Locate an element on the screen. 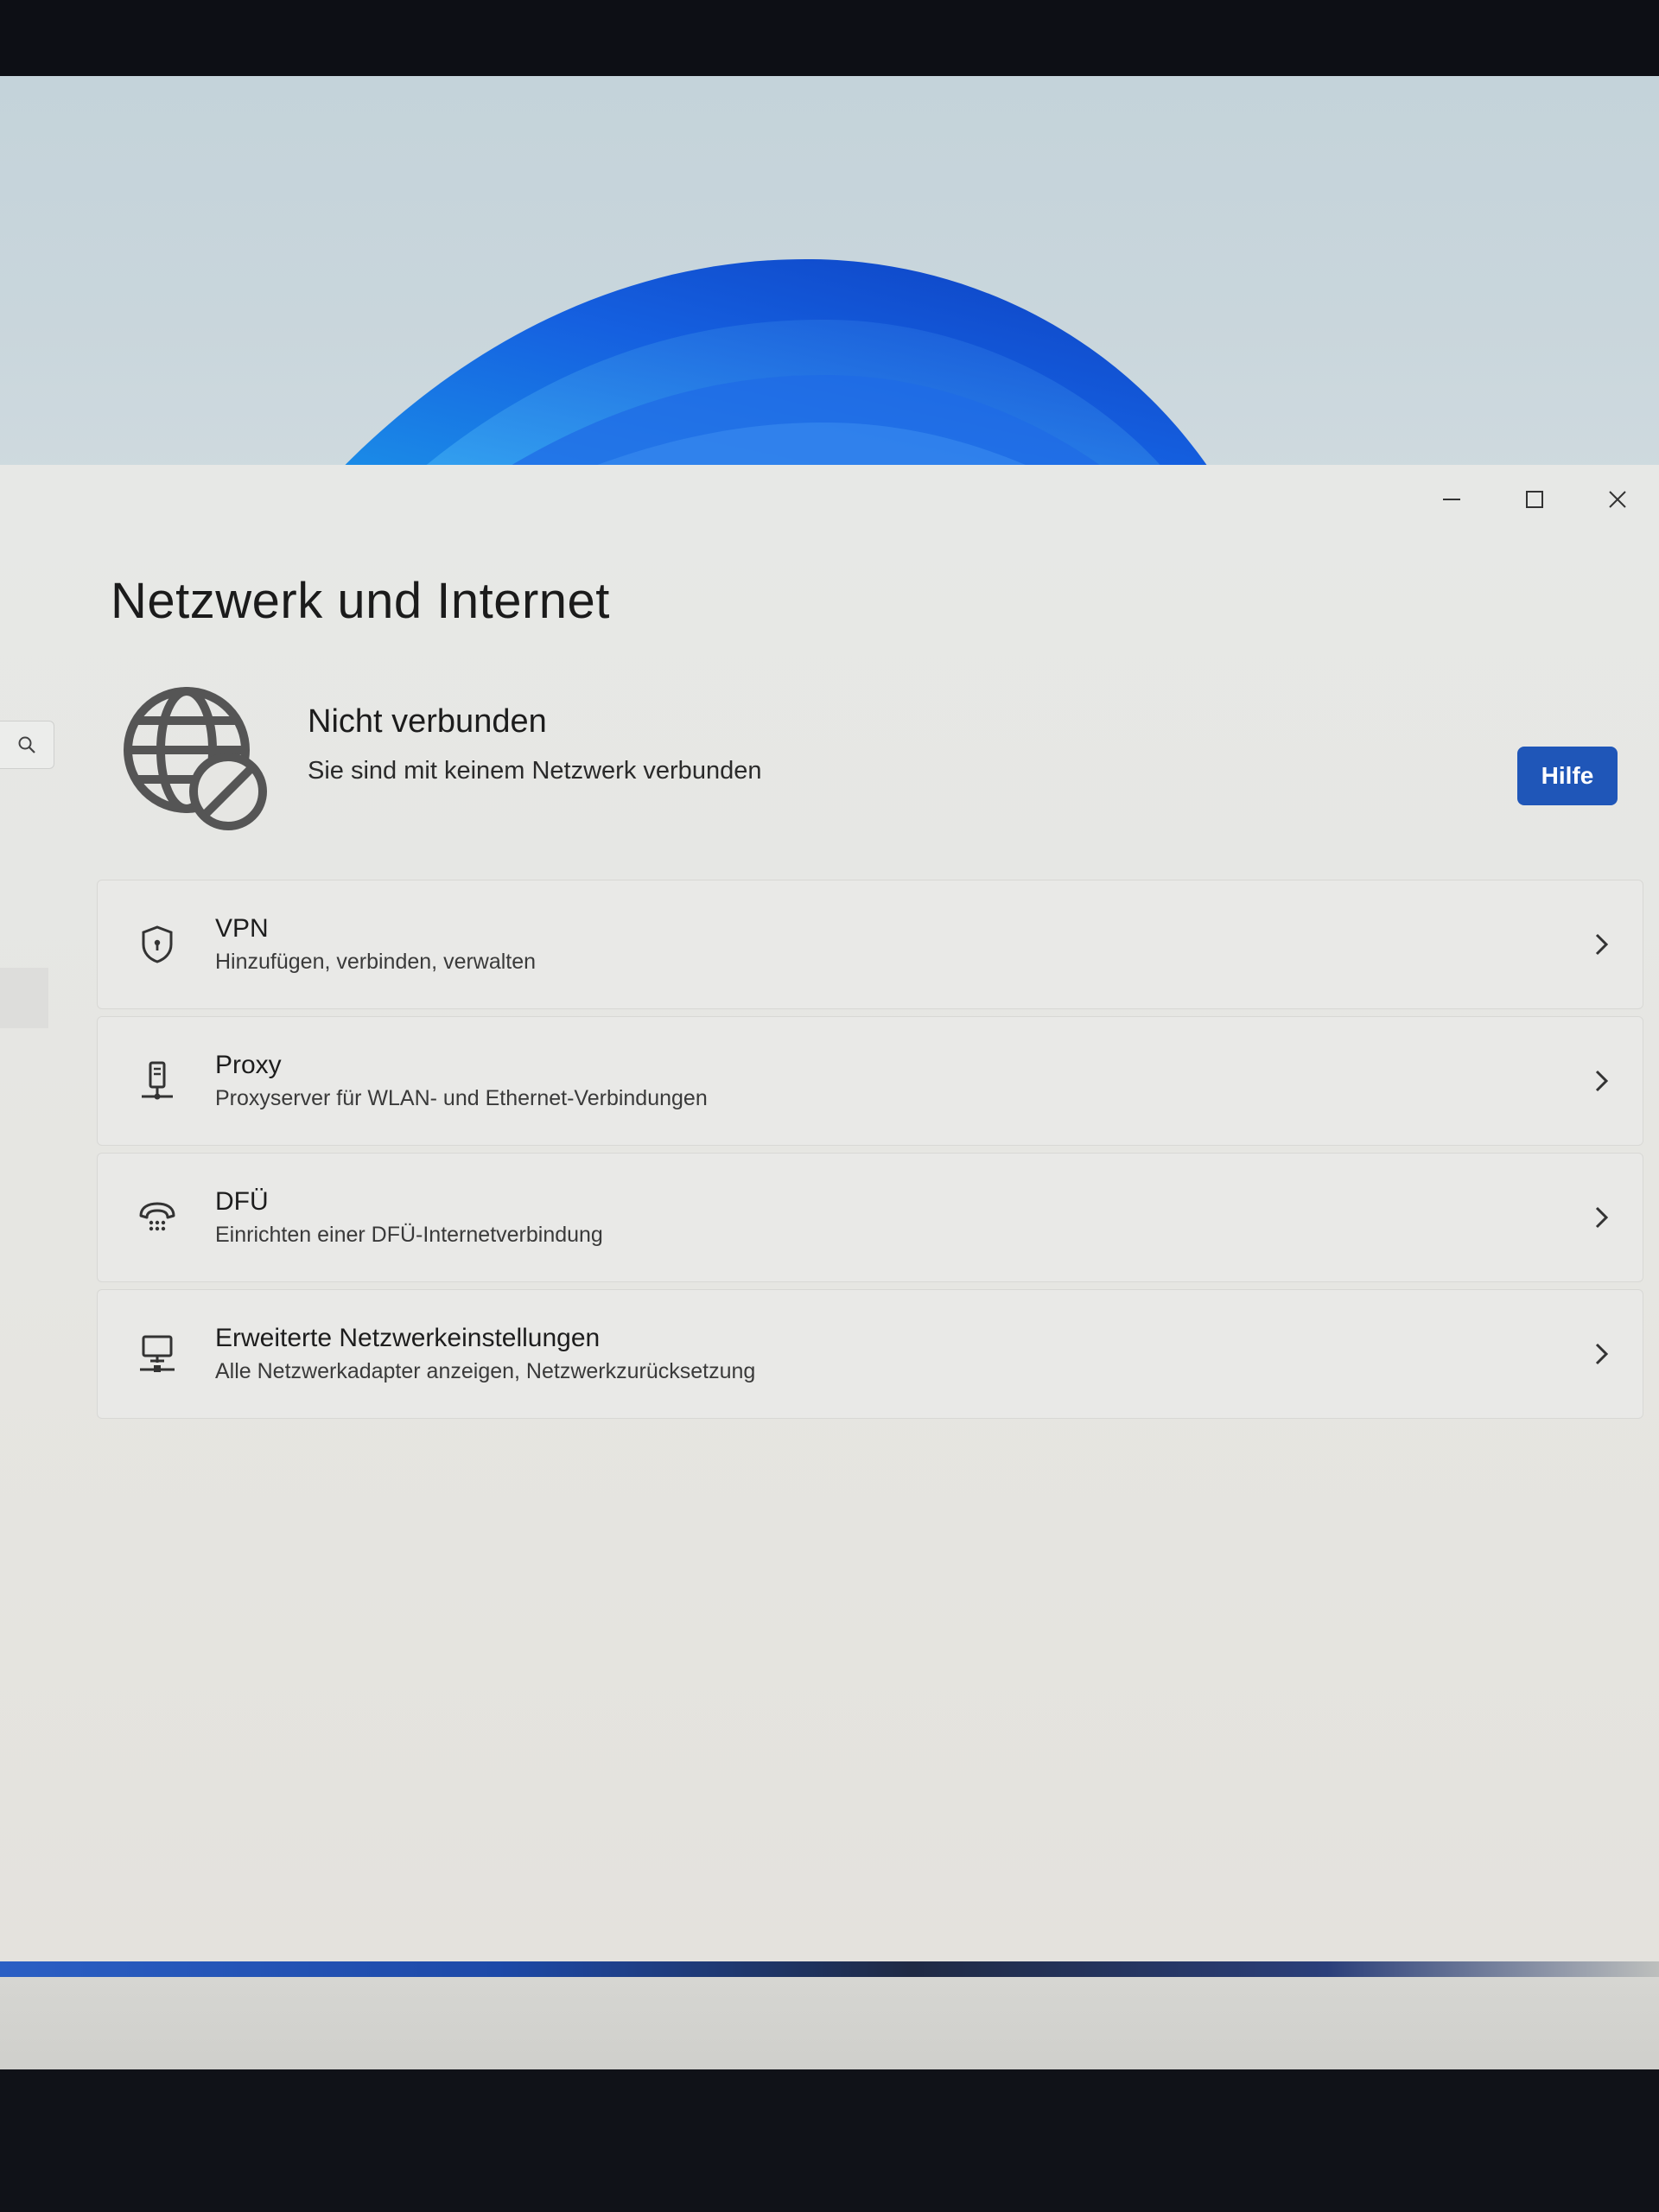 Image resolution: width=1659 pixels, height=2212 pixels. minimize-icon is located at coordinates (1451, 500).